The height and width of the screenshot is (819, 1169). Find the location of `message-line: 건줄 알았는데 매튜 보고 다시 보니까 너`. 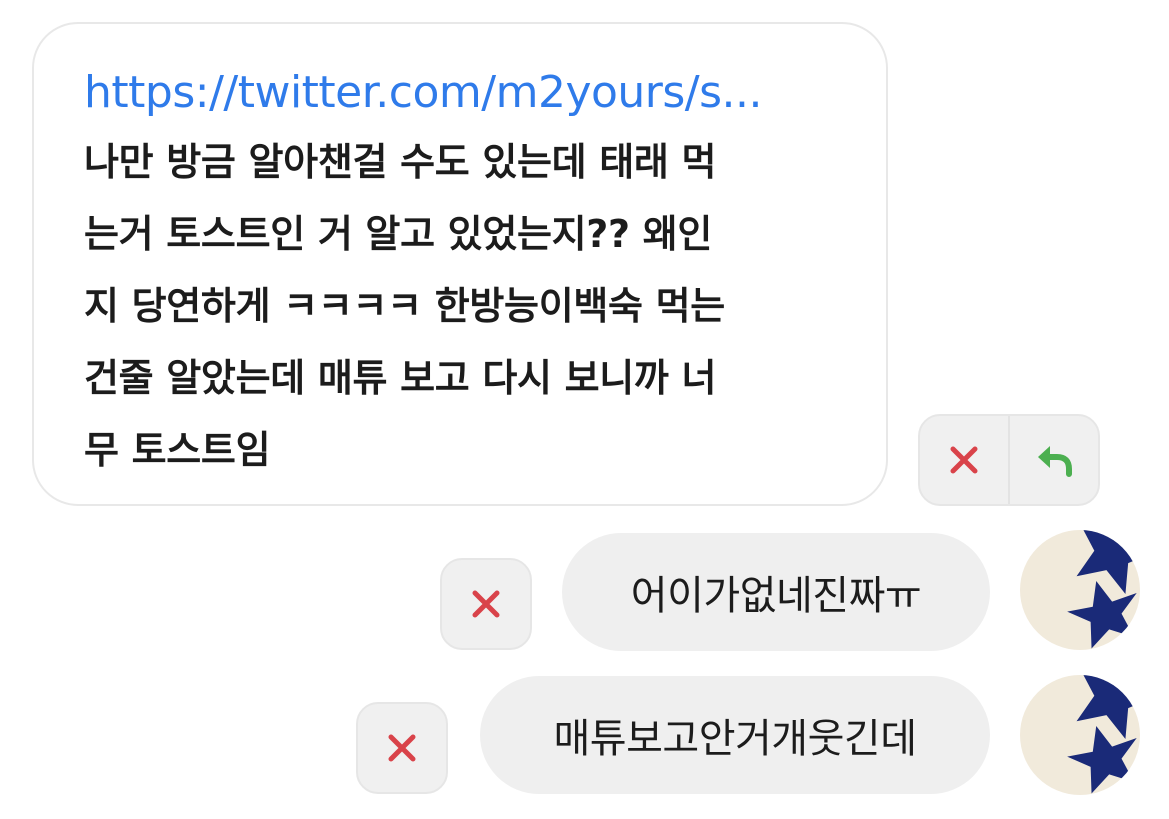

message-line: 건줄 알았는데 매튜 보고 다시 보니까 너 is located at coordinates (400, 378).